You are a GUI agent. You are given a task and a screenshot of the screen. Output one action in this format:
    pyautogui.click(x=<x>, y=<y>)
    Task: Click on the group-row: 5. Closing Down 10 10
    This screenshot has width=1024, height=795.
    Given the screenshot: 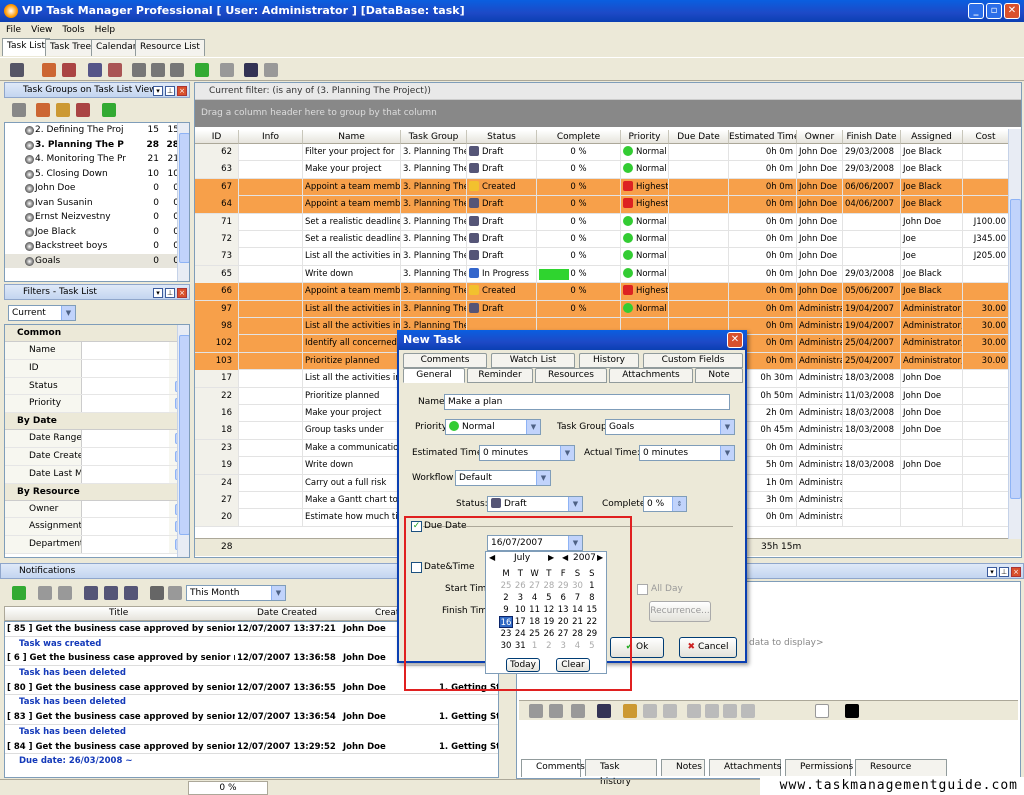 What is the action you would take?
    pyautogui.click(x=97, y=174)
    